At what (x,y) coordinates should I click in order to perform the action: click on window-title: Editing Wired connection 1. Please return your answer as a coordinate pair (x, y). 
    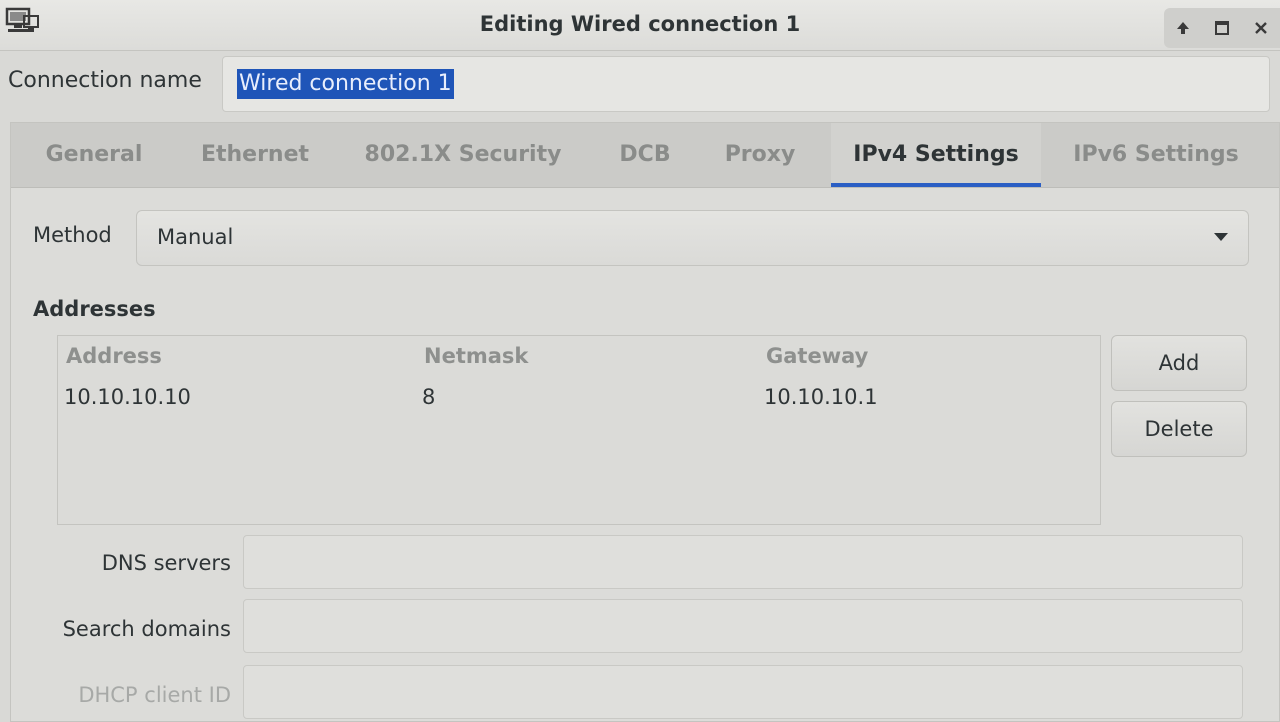
    Looking at the image, I should click on (640, 24).